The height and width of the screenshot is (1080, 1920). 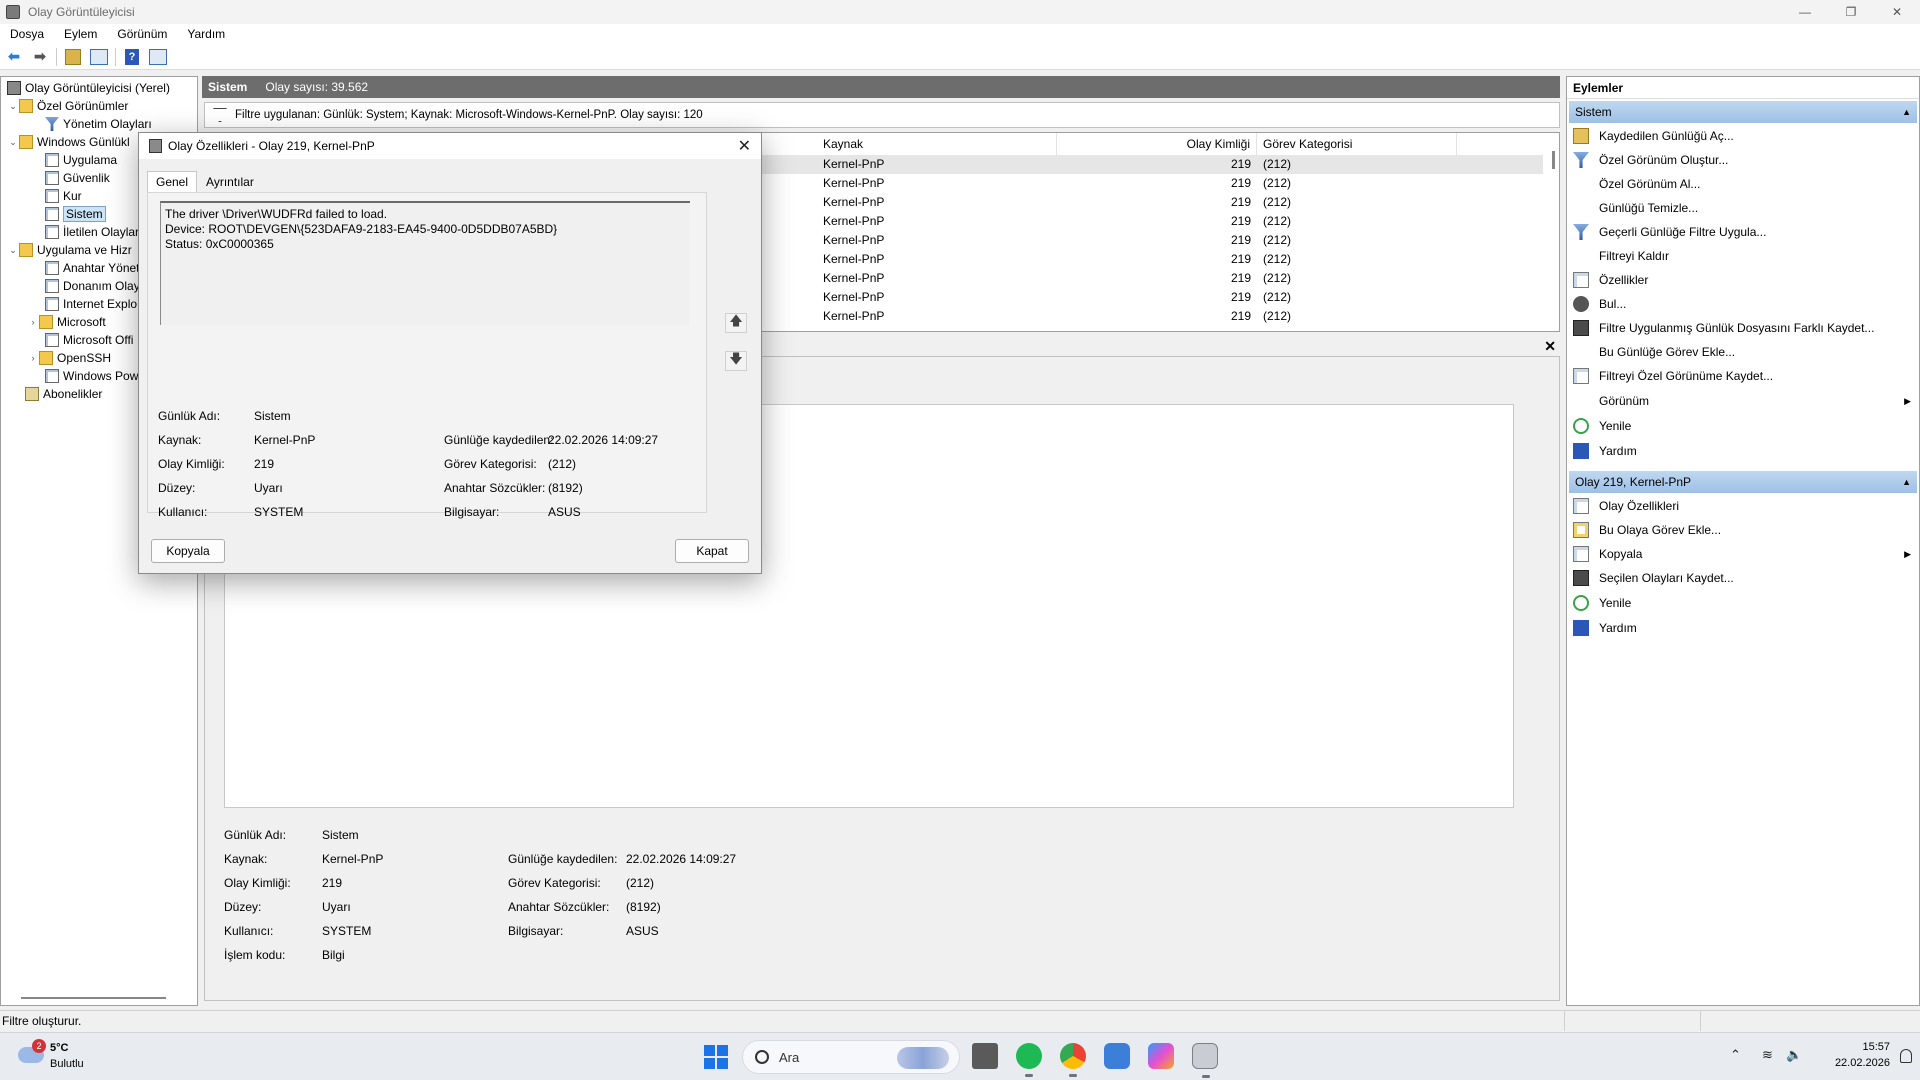 What do you see at coordinates (1805, 12) in the screenshot?
I see `minimize-button: —` at bounding box center [1805, 12].